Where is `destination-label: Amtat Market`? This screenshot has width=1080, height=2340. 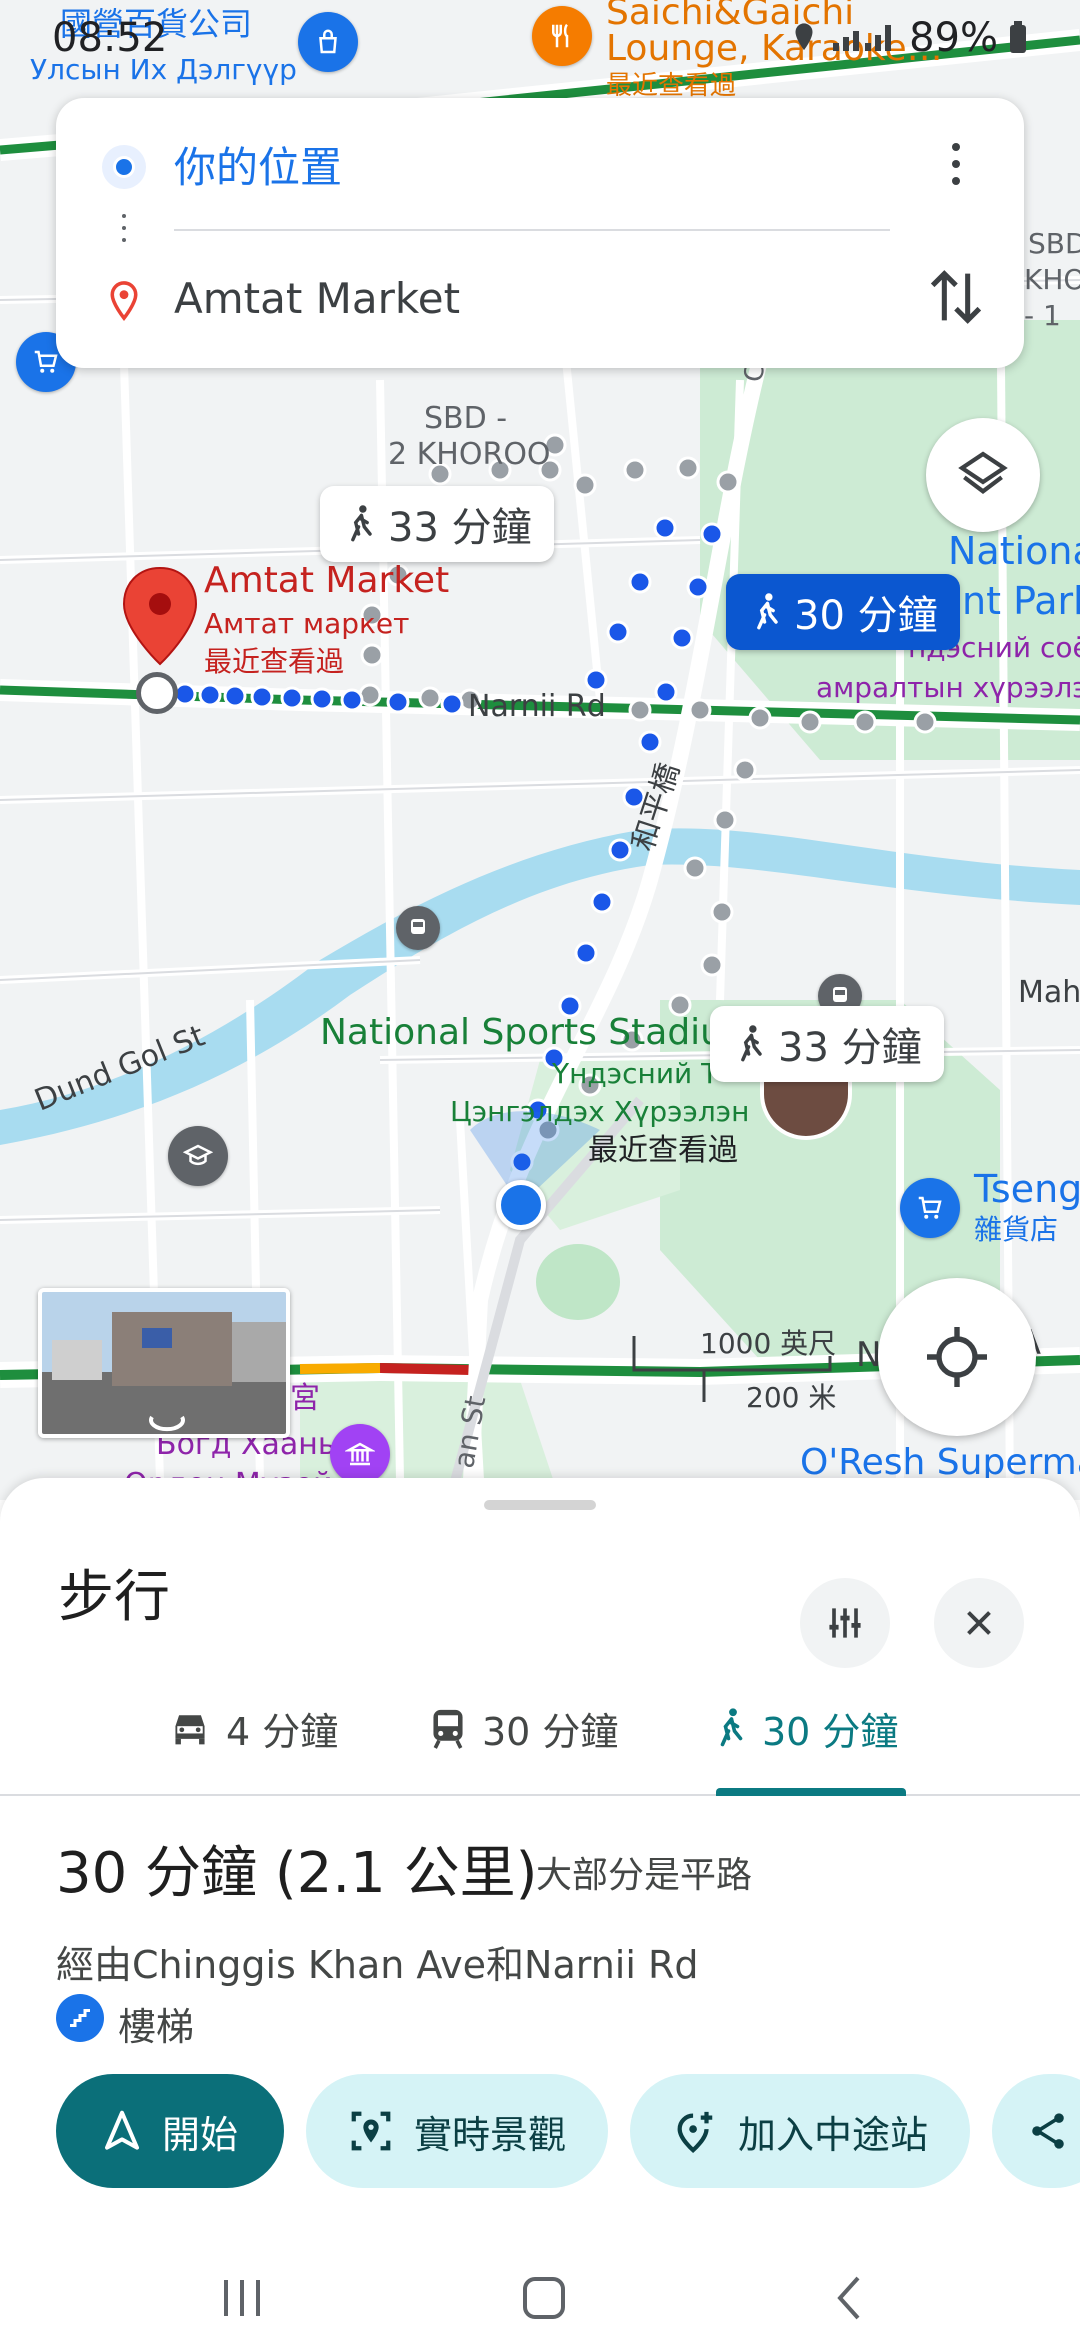
destination-label: Amtat Market is located at coordinates (327, 580).